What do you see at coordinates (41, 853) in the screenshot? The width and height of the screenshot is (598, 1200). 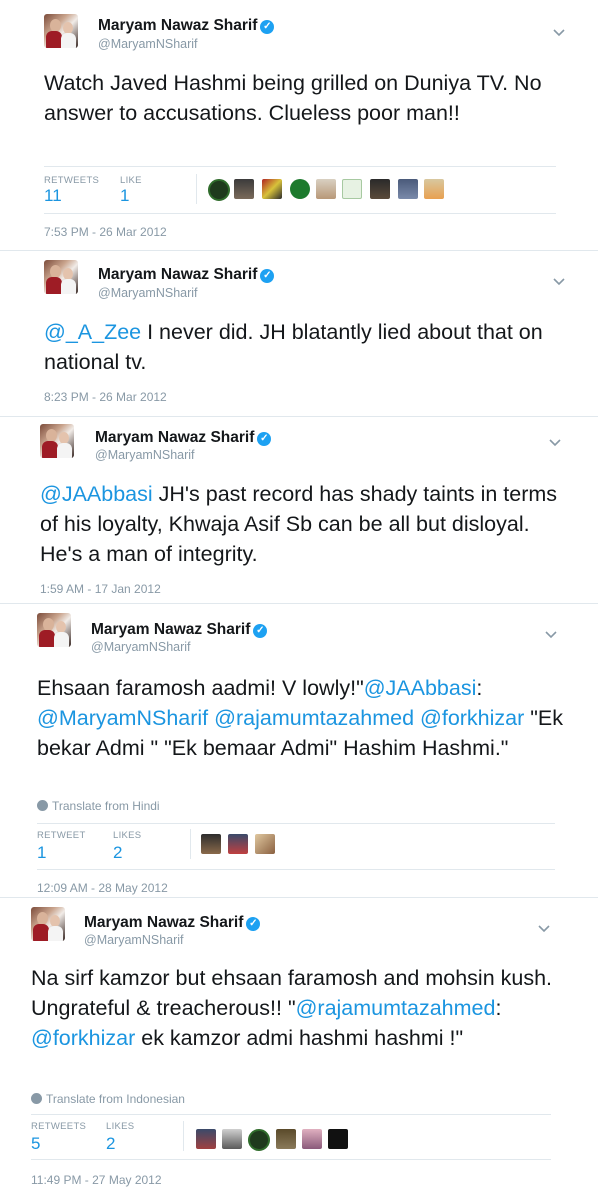 I see `retweets-count: 1` at bounding box center [41, 853].